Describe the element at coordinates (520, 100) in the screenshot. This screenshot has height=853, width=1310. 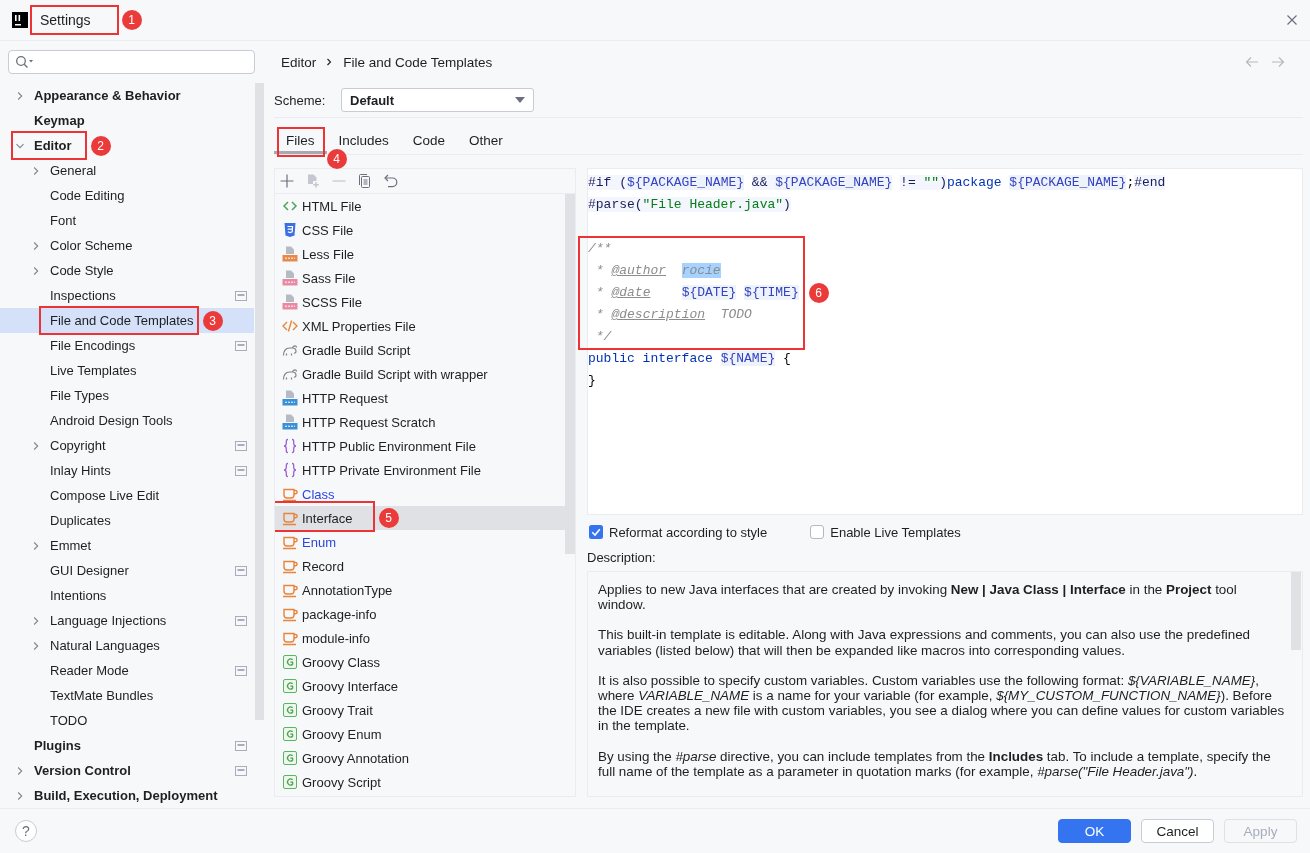
I see `caret-down-icon` at that location.